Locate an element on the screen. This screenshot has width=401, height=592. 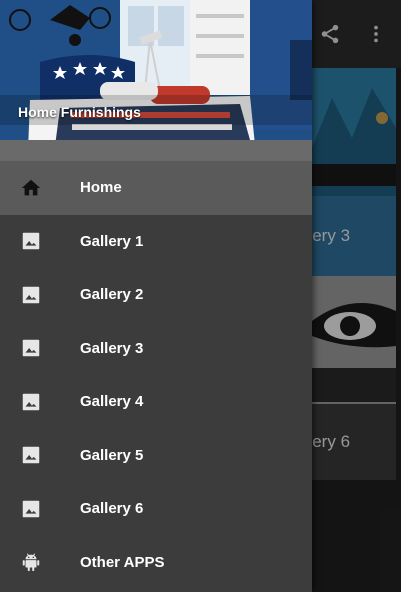
menu-item-label: Gallery 6 is located at coordinates (112, 509).